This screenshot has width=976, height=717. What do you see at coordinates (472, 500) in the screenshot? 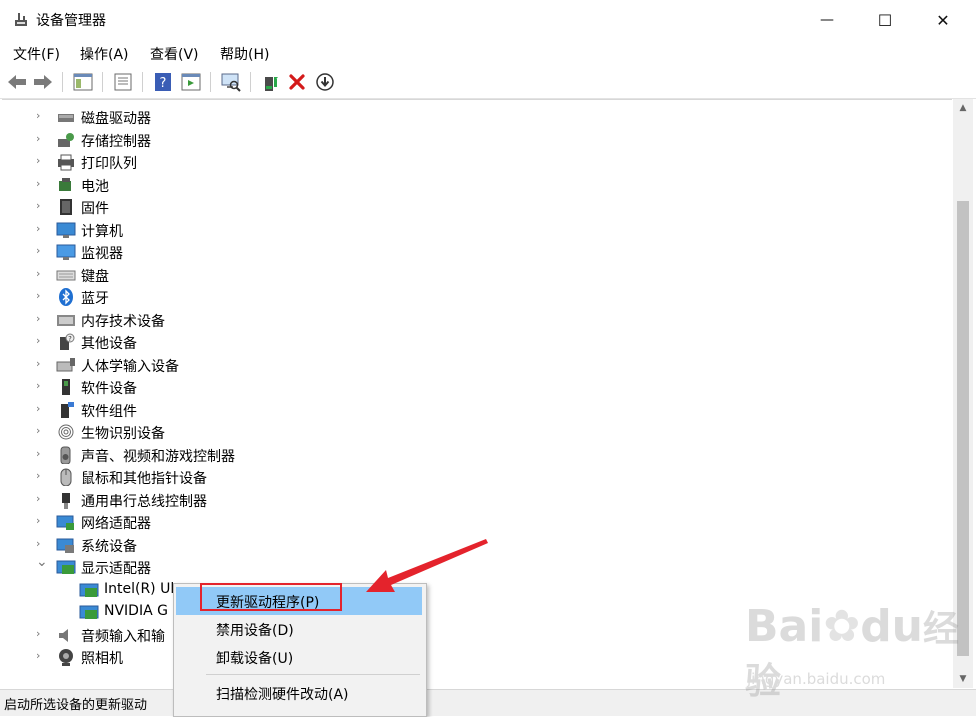
I see `tree-category-item: › 通用串行总线控制器` at bounding box center [472, 500].